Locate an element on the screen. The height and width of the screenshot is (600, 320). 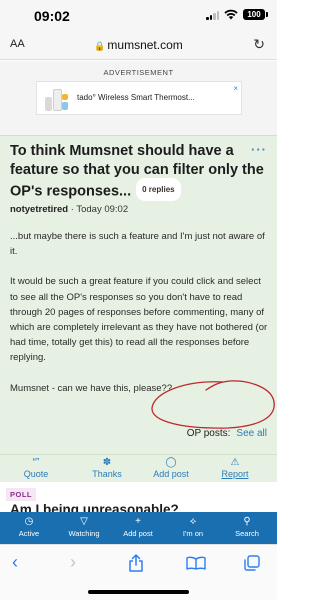
author-name: notyetretired is located at coordinates (39, 209).